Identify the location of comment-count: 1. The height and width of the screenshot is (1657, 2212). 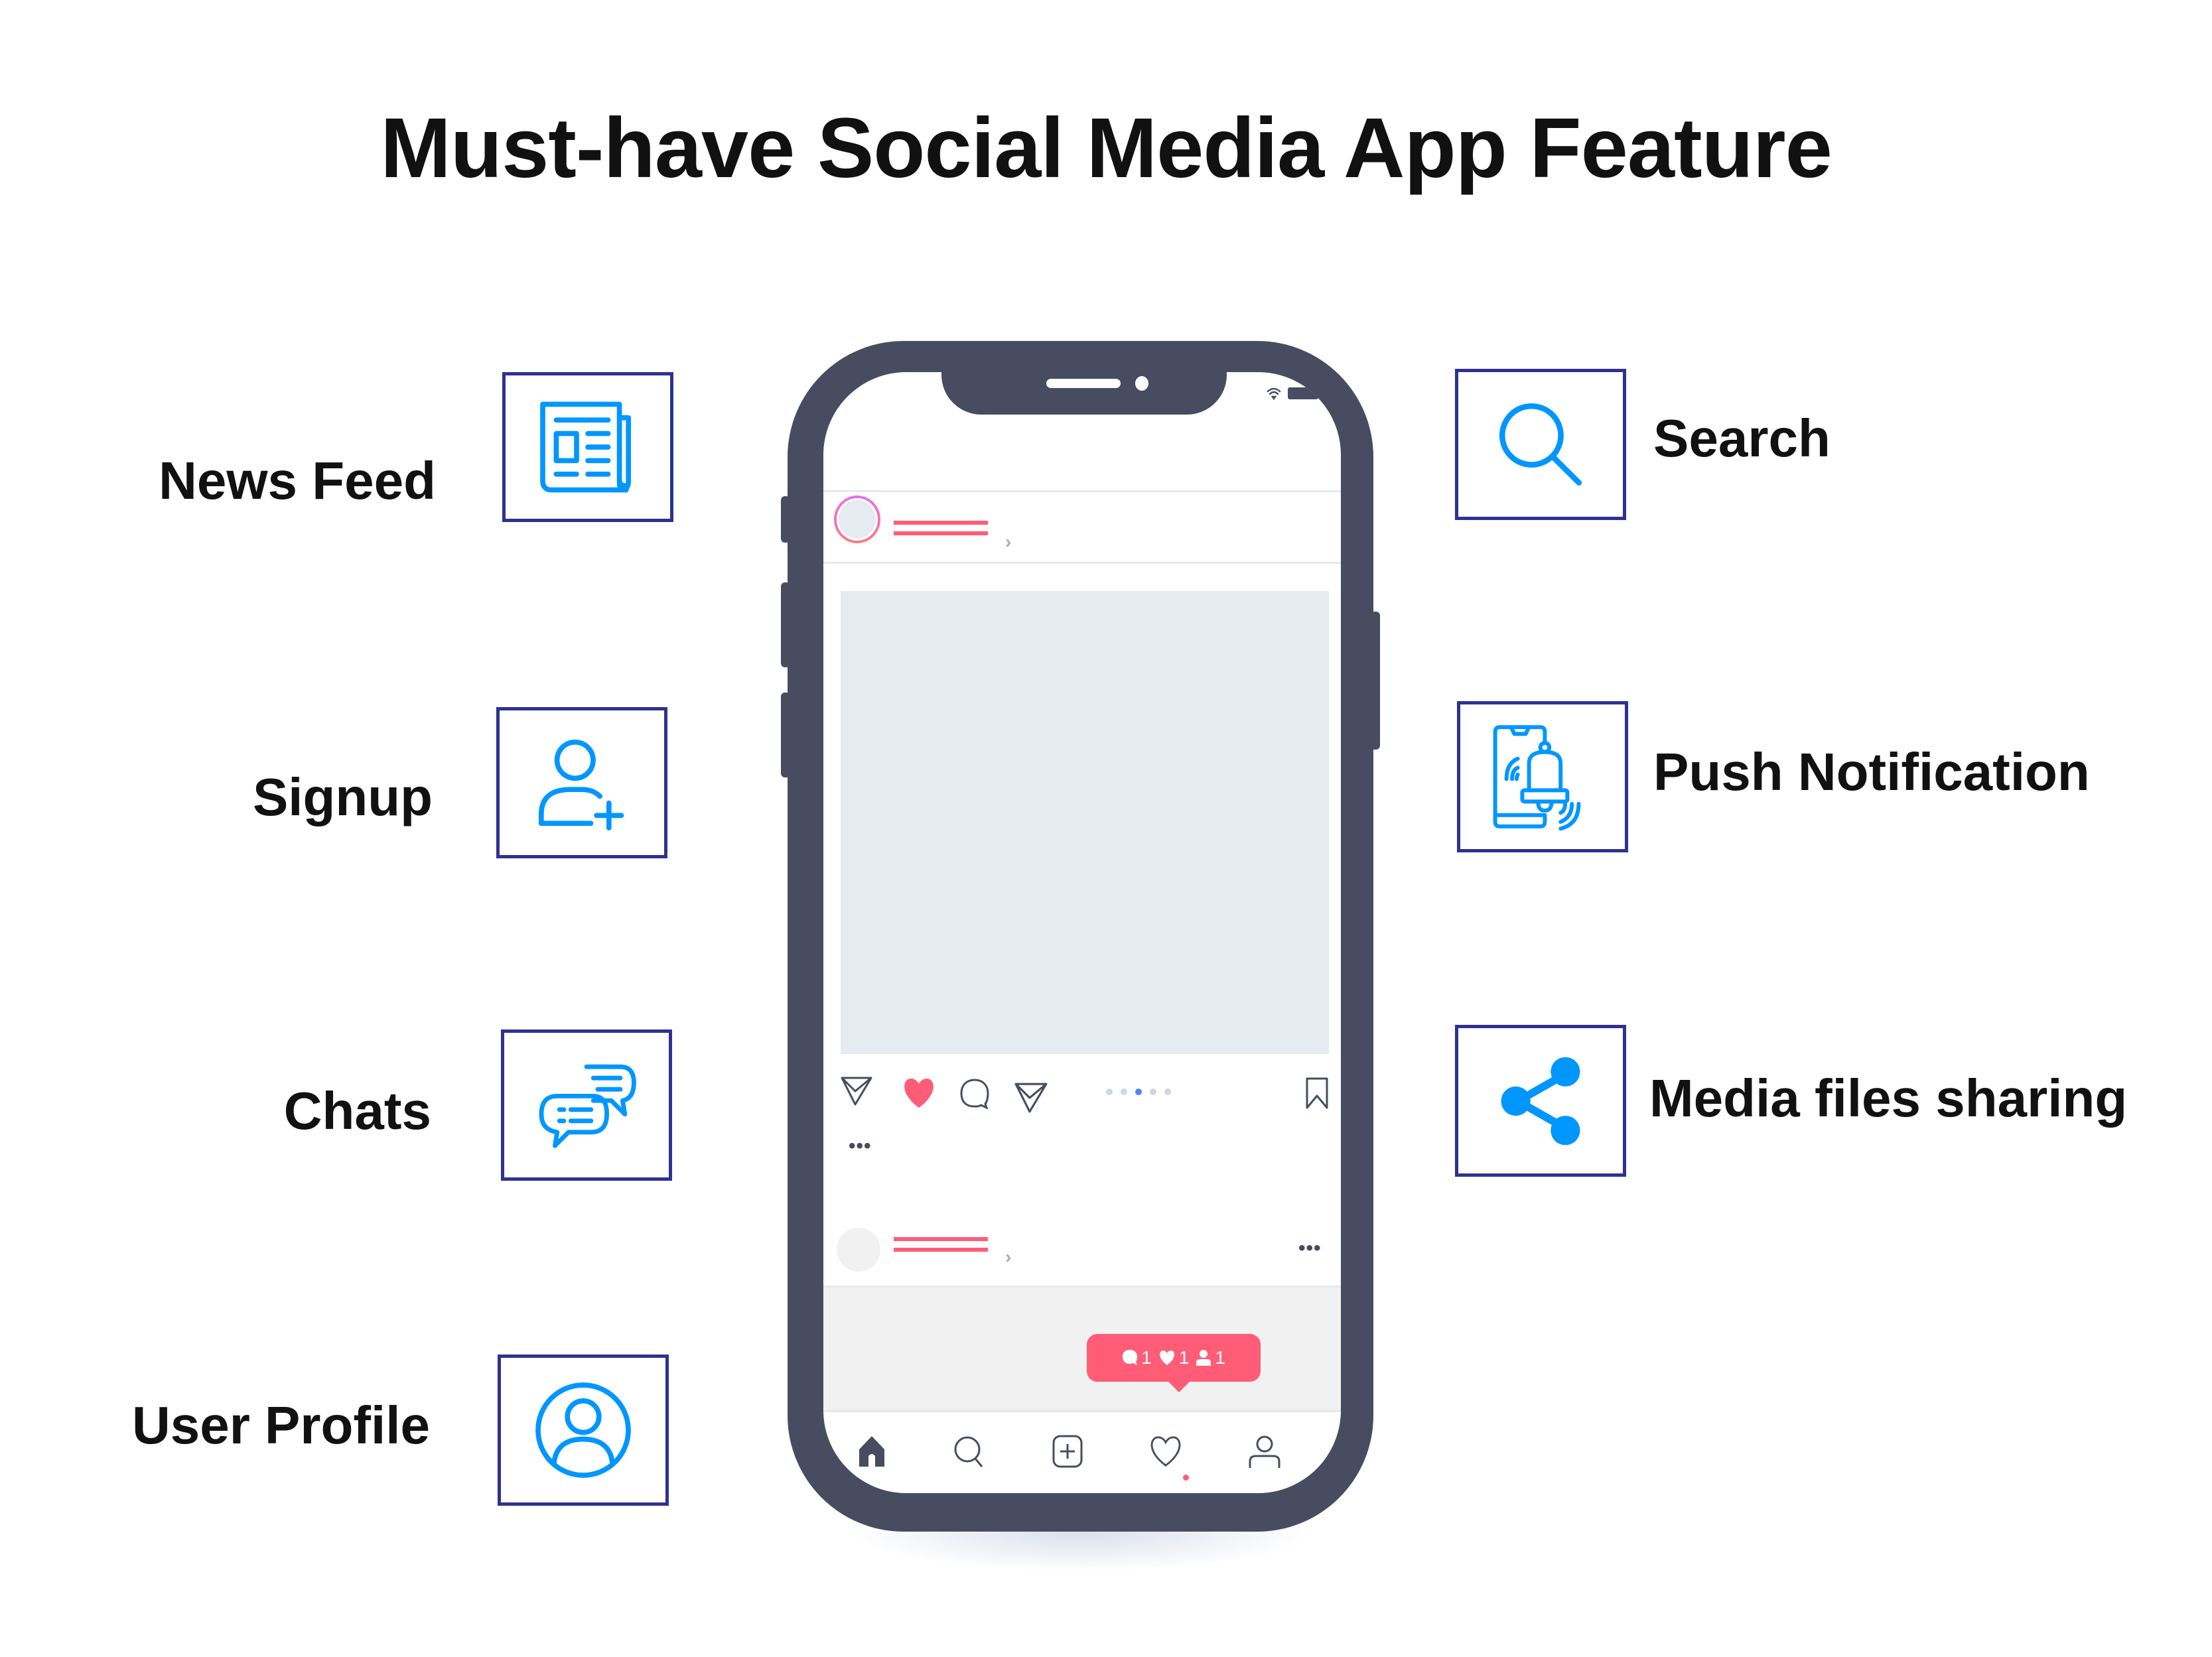
(1137, 1357).